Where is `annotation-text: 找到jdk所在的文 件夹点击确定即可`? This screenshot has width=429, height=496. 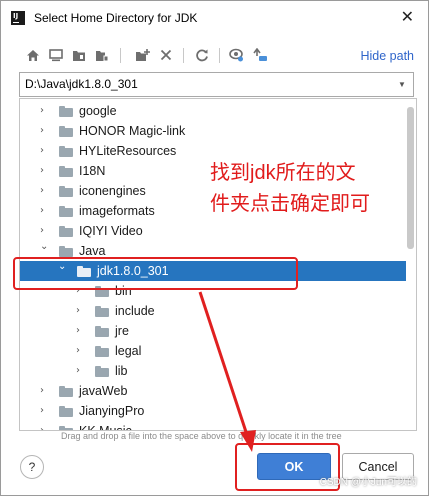
annotation-text: 找到jdk所在的文 件夹点击确定即可 is located at coordinates (310, 189).